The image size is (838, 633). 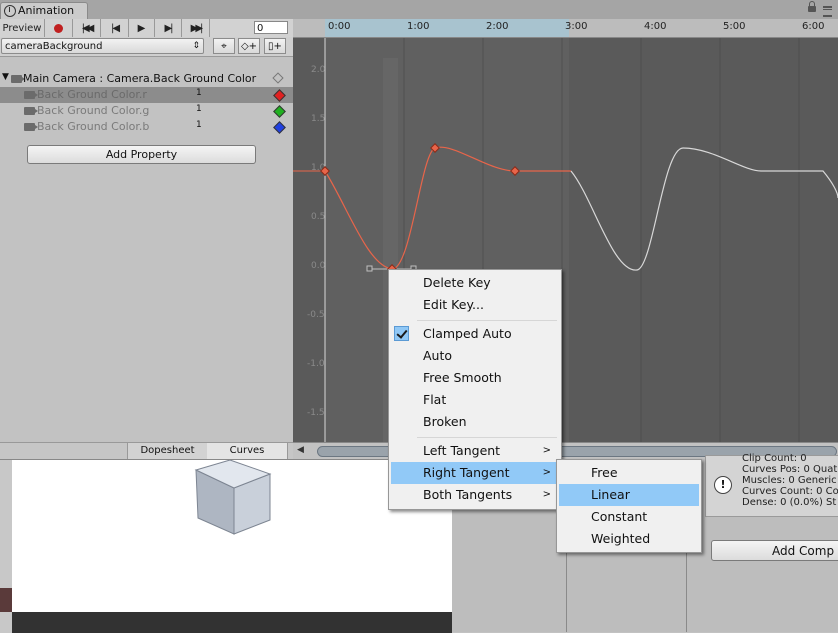 What do you see at coordinates (487, 437) in the screenshot?
I see `menu-separator` at bounding box center [487, 437].